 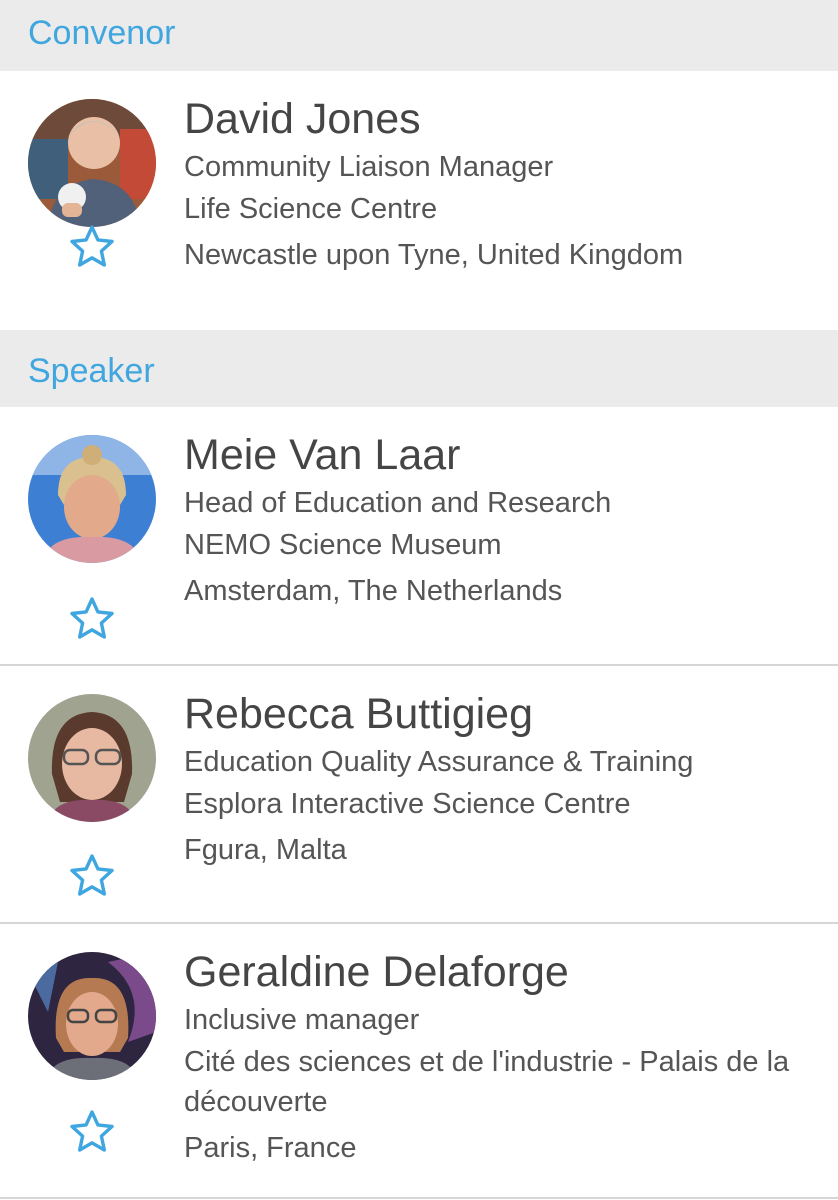 What do you see at coordinates (373, 591) in the screenshot?
I see `person-location: Amsterdam, The Netherlands` at bounding box center [373, 591].